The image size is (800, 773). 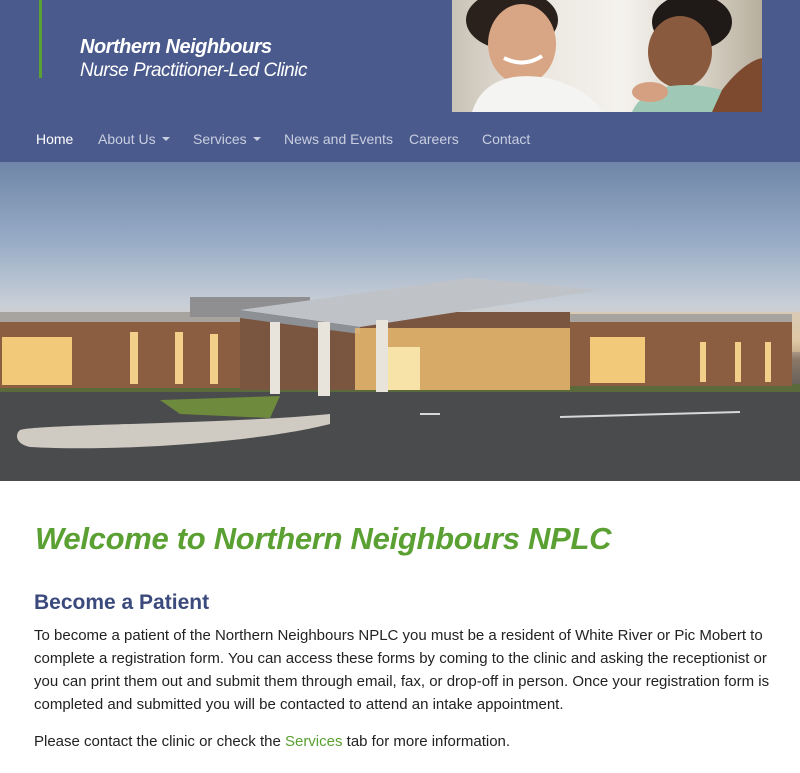 I want to click on nav-news-events: News and Events, so click(x=338, y=139).